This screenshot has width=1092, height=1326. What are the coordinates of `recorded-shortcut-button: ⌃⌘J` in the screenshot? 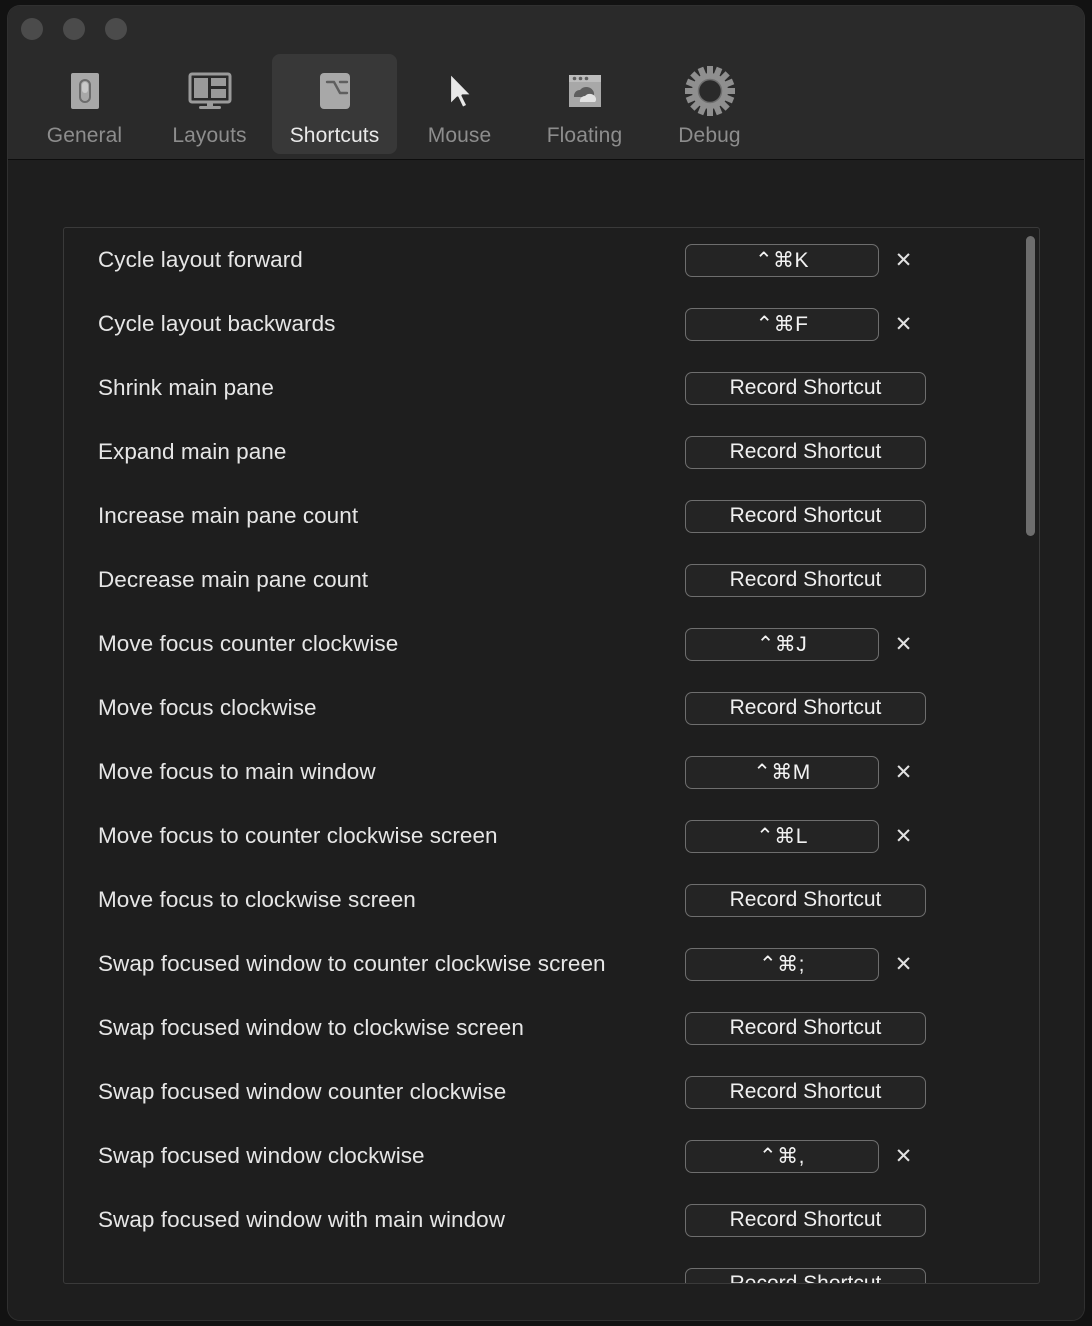 It's located at (782, 644).